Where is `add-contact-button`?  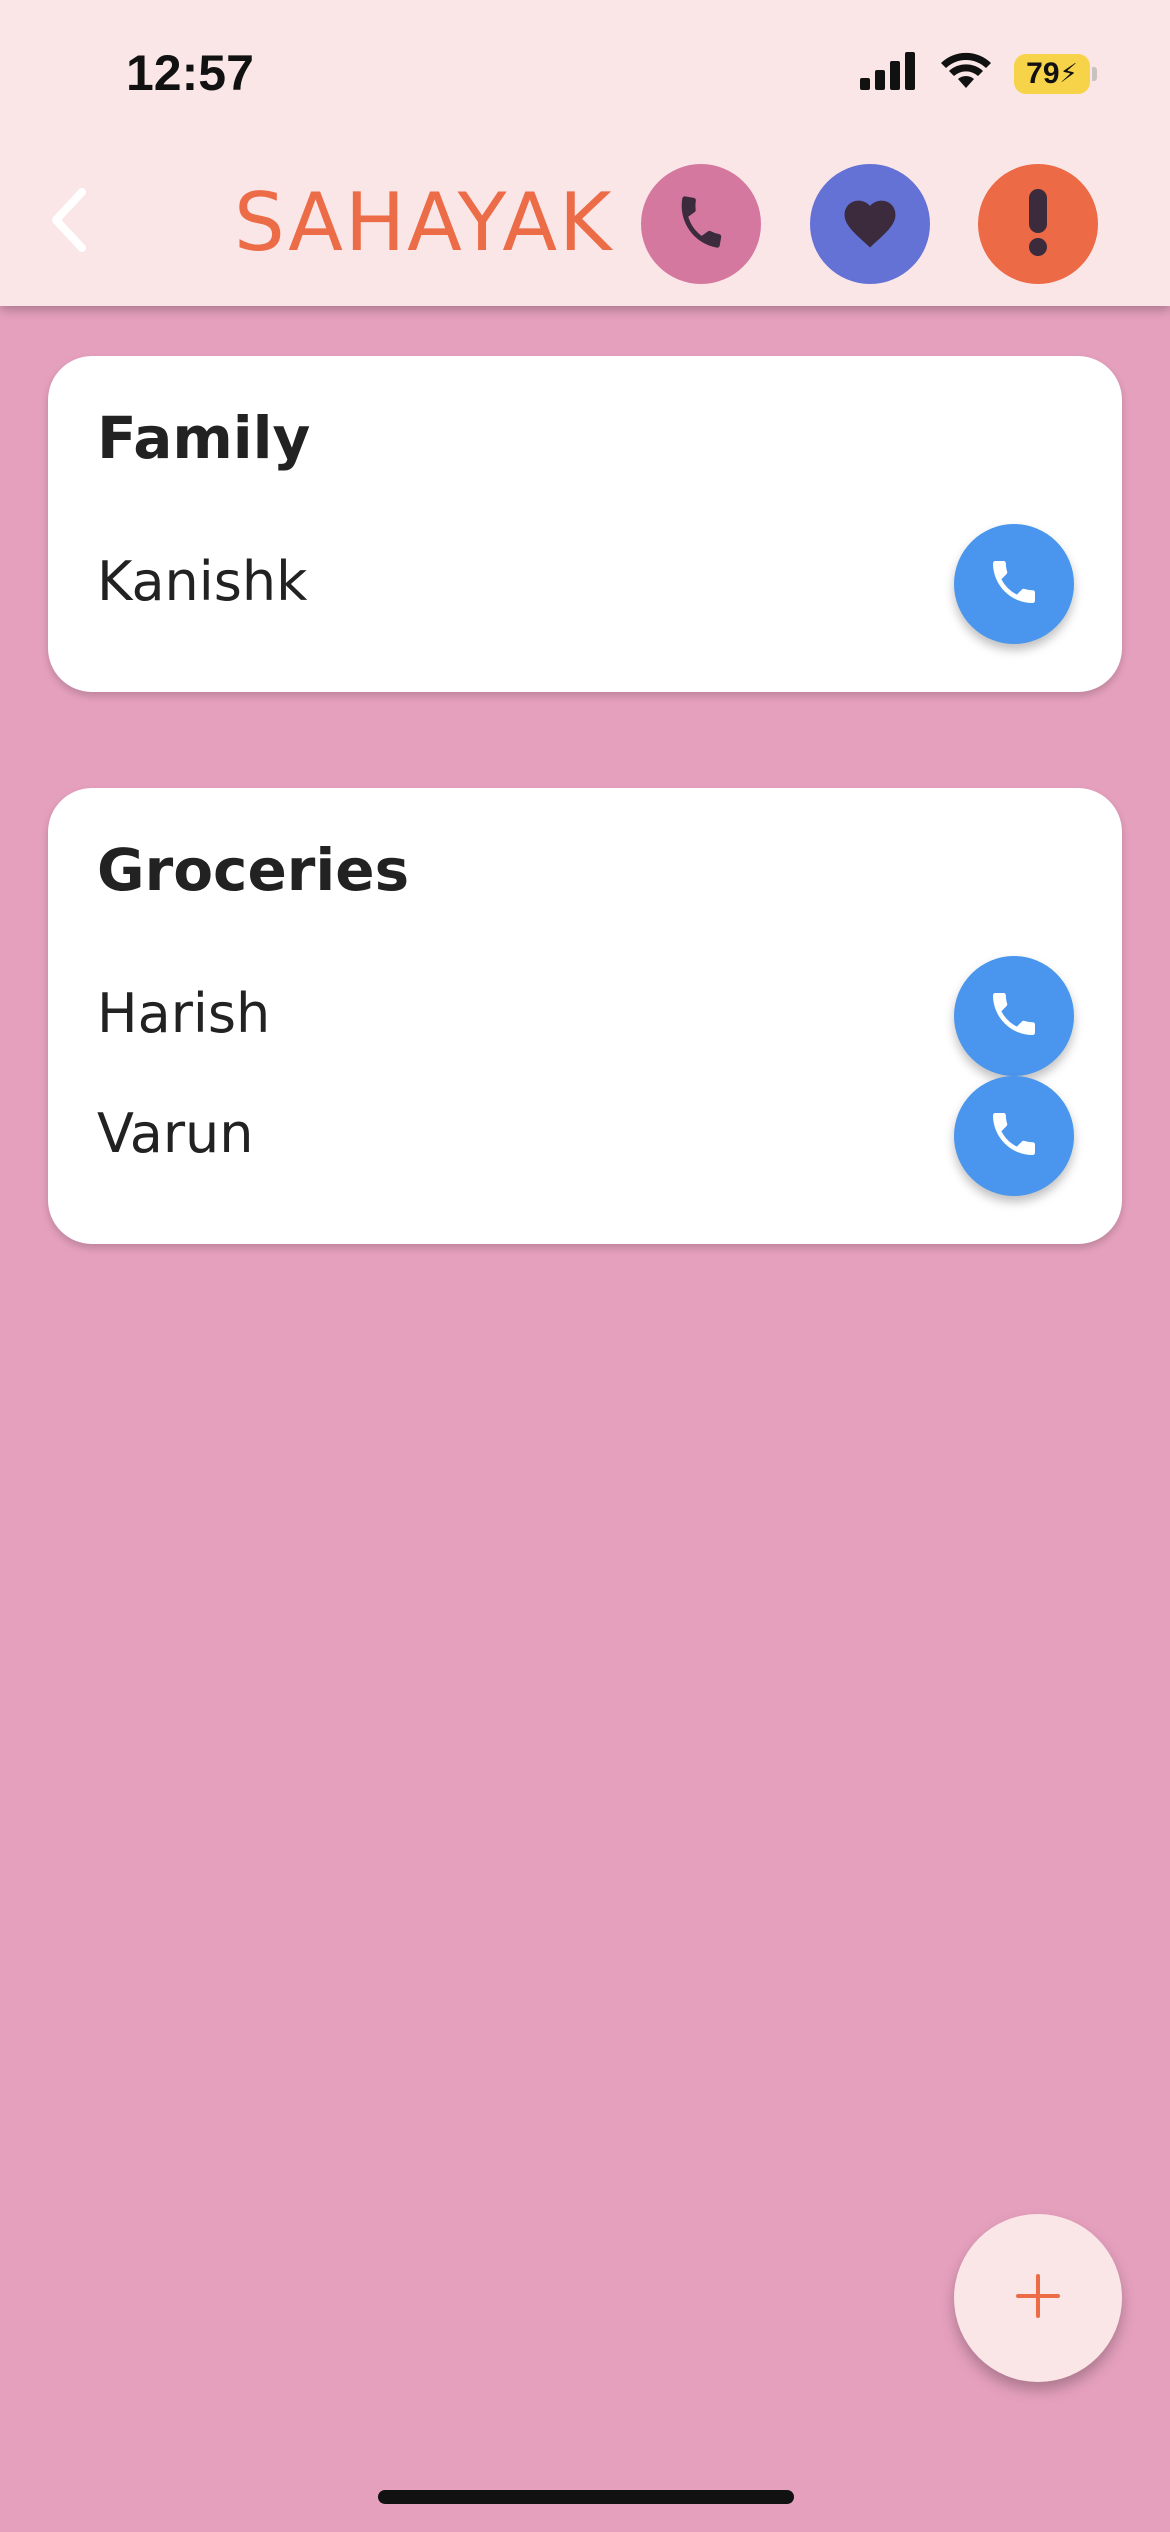 add-contact-button is located at coordinates (1038, 2298).